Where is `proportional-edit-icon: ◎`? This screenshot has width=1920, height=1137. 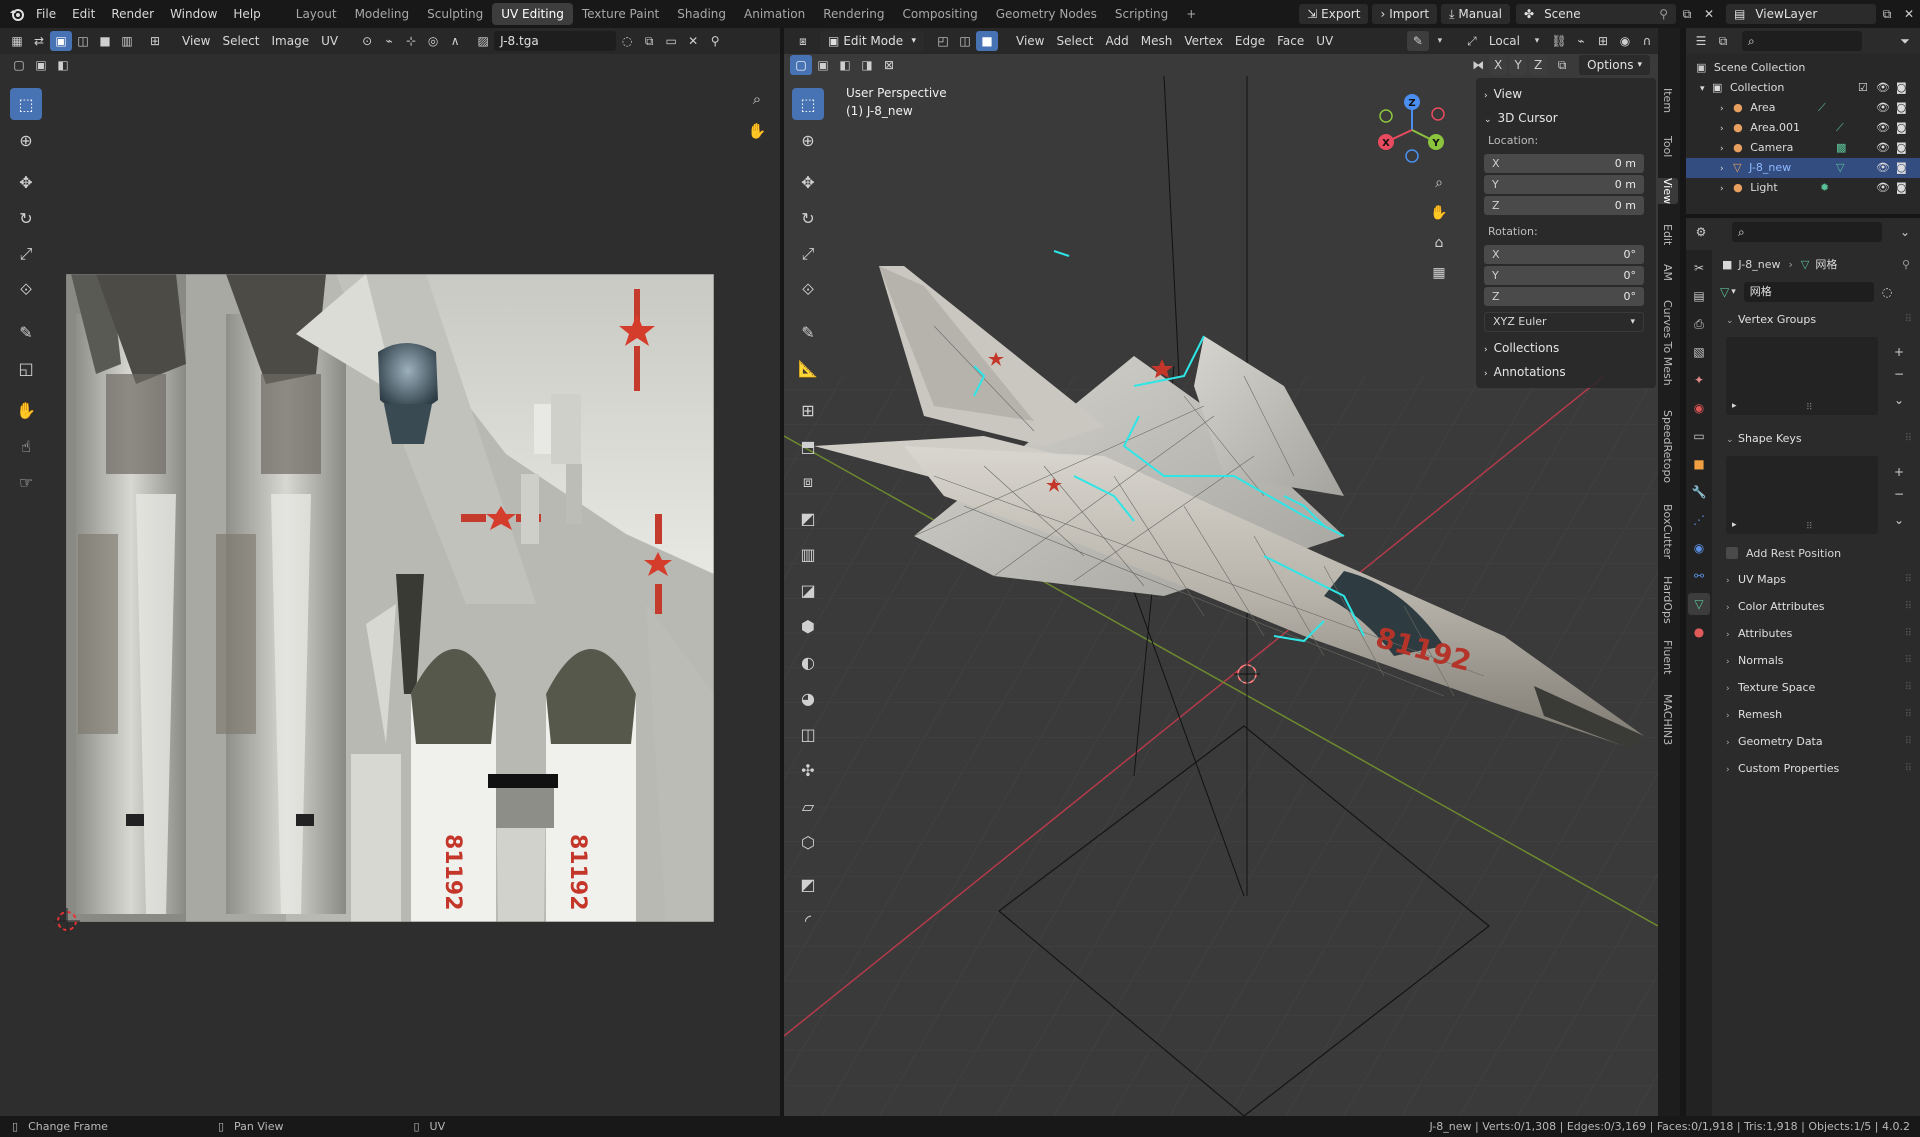
proportional-edit-icon: ◎ is located at coordinates (433, 41).